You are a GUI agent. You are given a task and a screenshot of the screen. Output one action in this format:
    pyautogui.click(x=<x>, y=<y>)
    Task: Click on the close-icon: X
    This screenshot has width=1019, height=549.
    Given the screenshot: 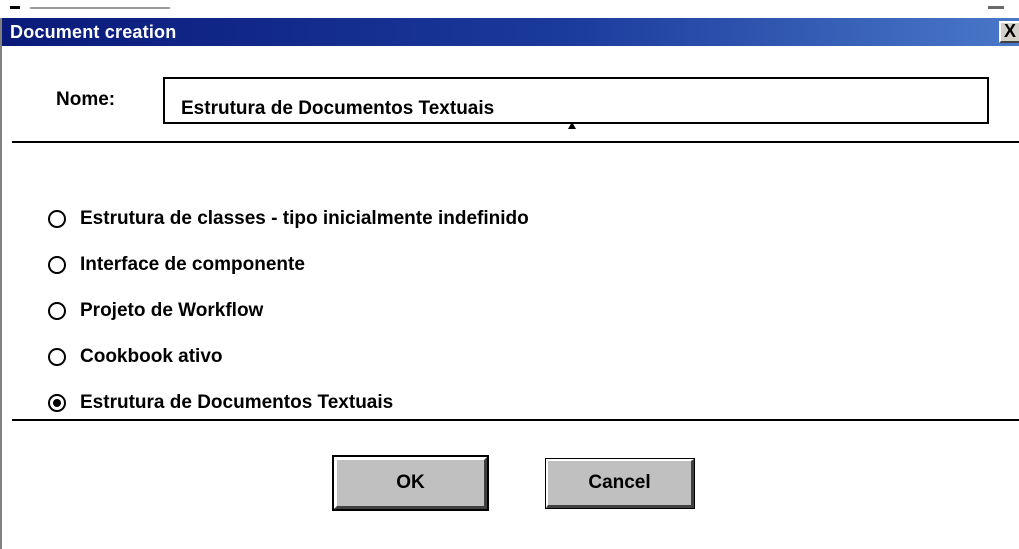 What is the action you would take?
    pyautogui.click(x=1009, y=31)
    